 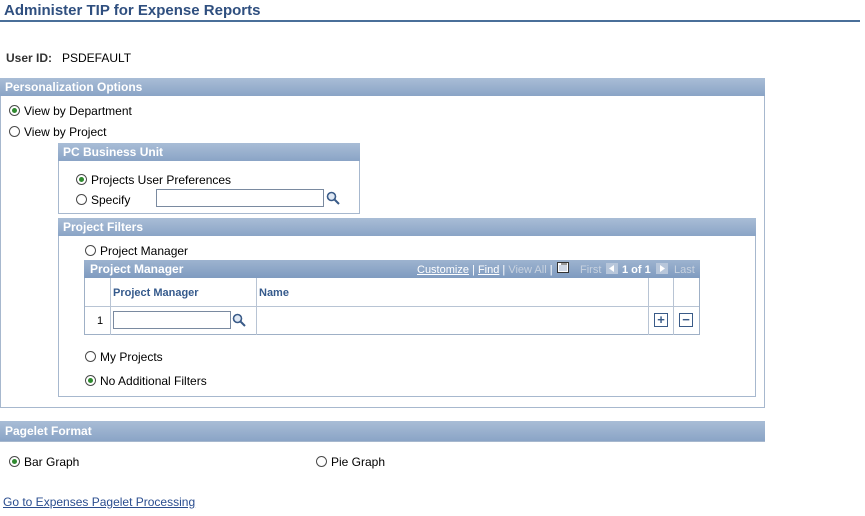 I want to click on specify-lookup-button, so click(x=333, y=199).